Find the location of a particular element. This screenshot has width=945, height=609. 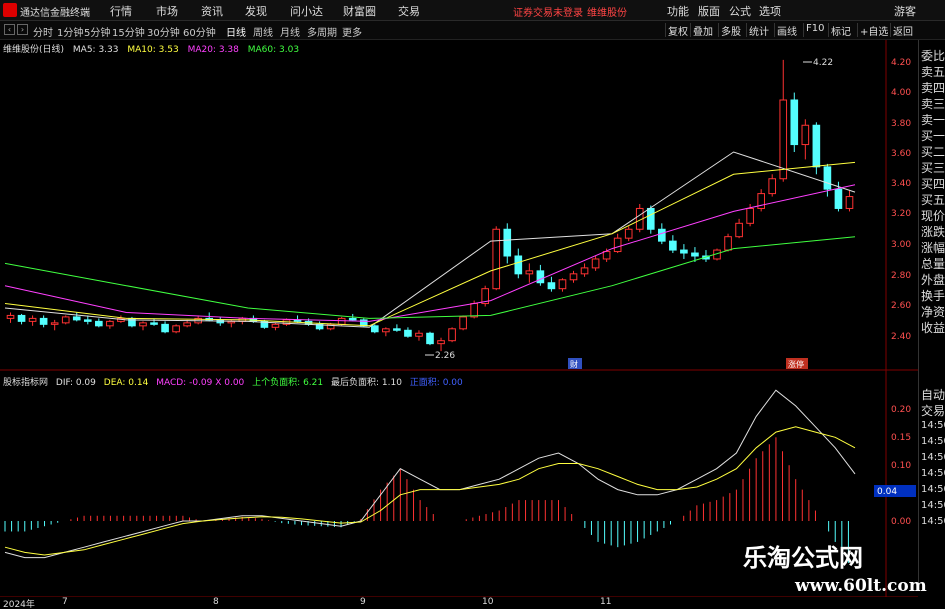

side-turnover: 换手 is located at coordinates (933, 295).